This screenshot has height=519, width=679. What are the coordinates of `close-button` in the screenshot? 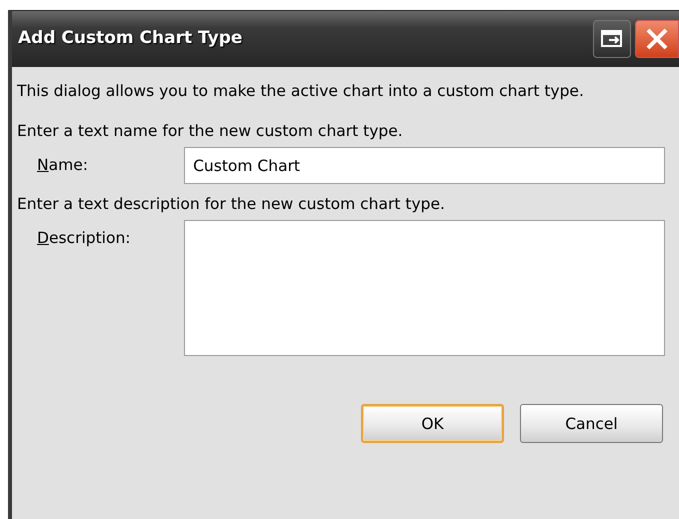 It's located at (657, 39).